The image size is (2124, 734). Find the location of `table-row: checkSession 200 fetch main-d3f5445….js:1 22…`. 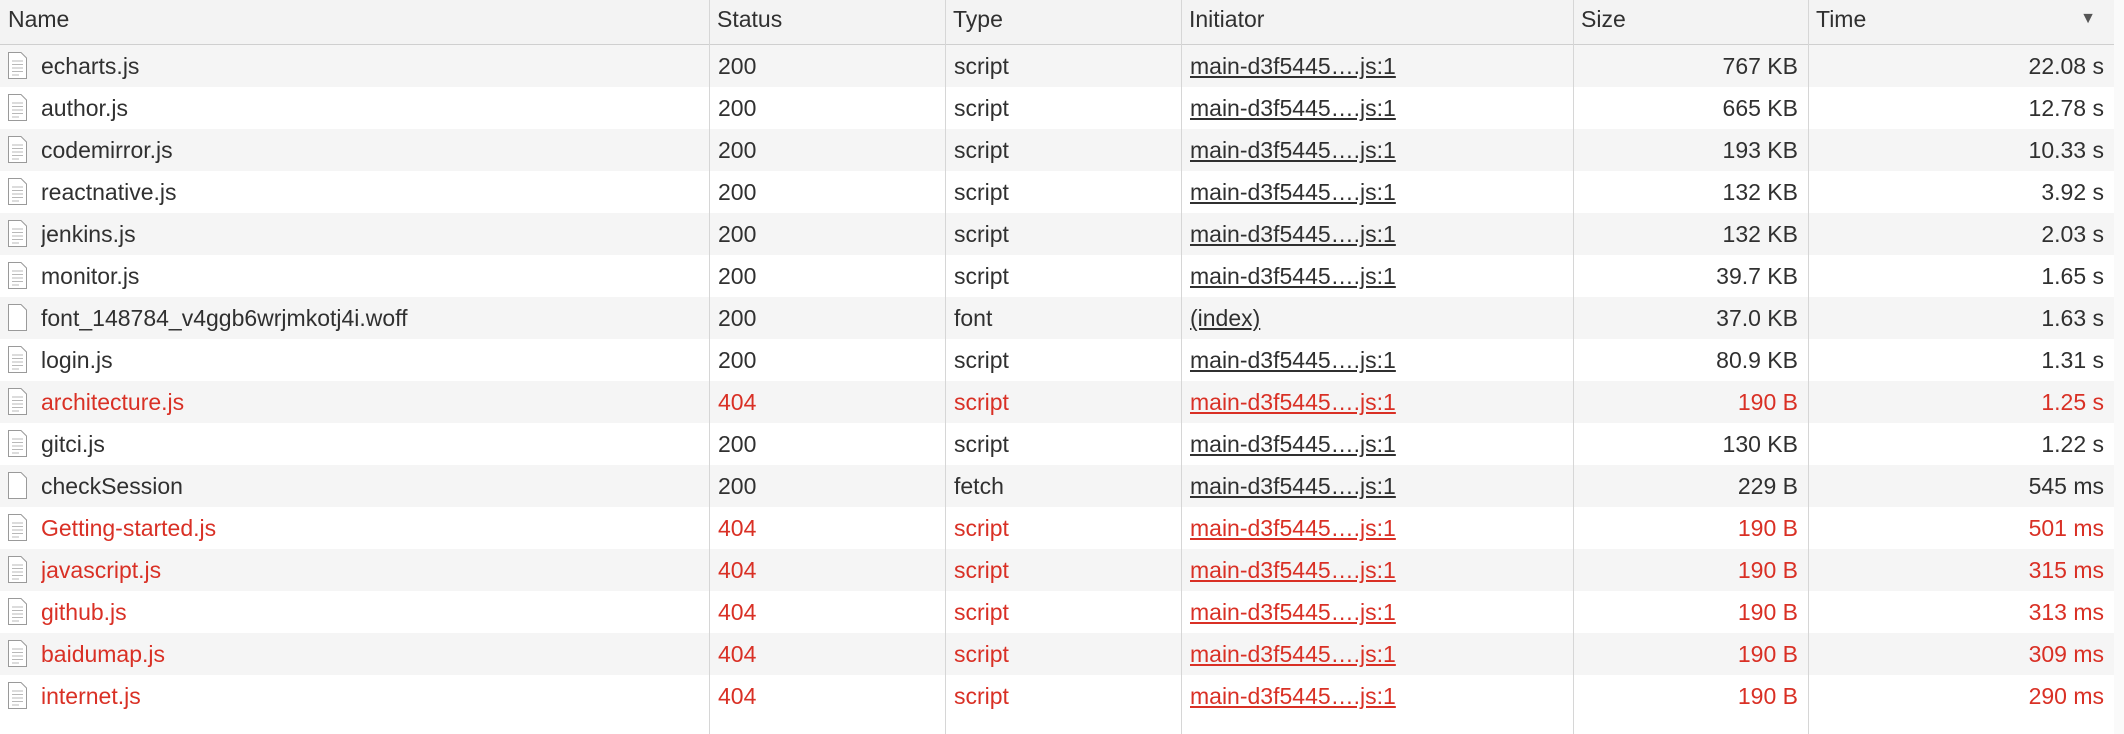

table-row: checkSession 200 fetch main-d3f5445….js:1 22… is located at coordinates (1062, 486).